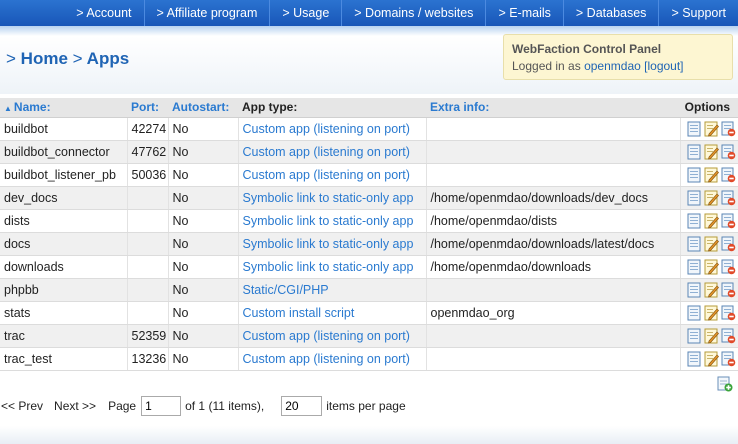 Image resolution: width=738 pixels, height=444 pixels. What do you see at coordinates (75, 406) in the screenshot?
I see `next-page-link: Next >>` at bounding box center [75, 406].